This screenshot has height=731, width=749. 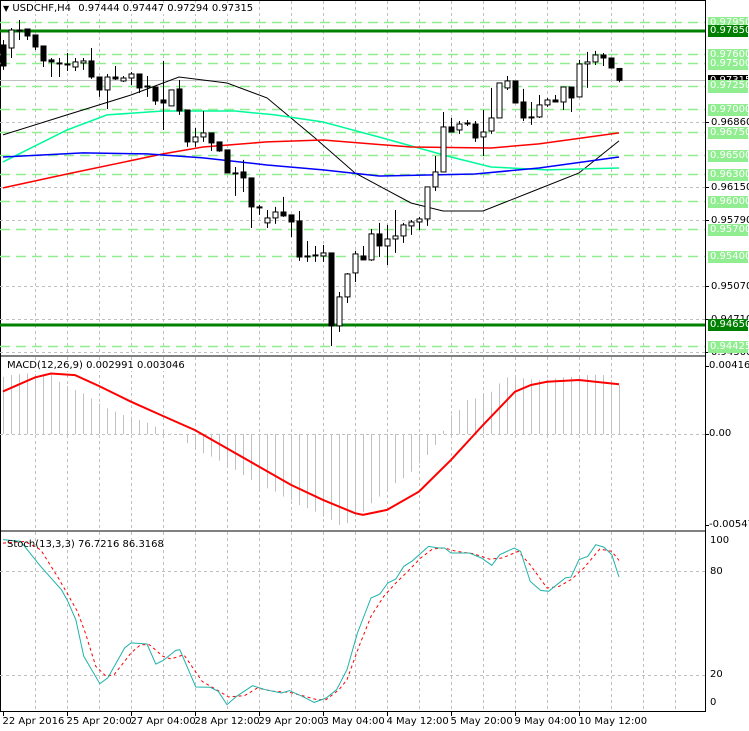 What do you see at coordinates (720, 540) in the screenshot?
I see `stoch-axis-label: 100` at bounding box center [720, 540].